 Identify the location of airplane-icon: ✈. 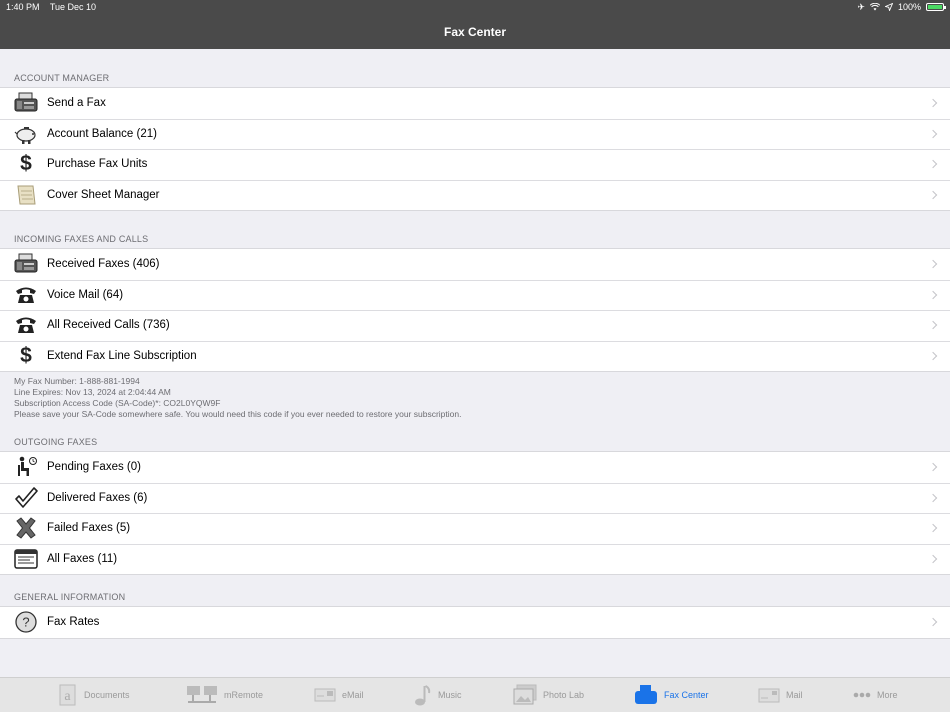
(861, 6).